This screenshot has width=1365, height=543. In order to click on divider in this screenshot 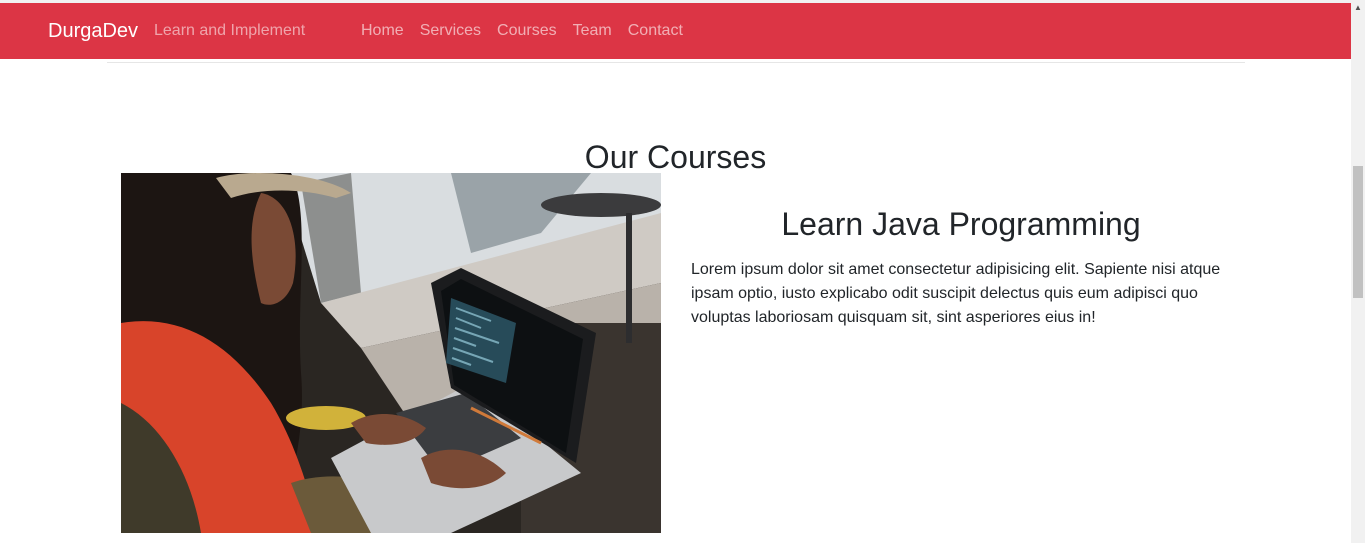, I will do `click(676, 62)`.